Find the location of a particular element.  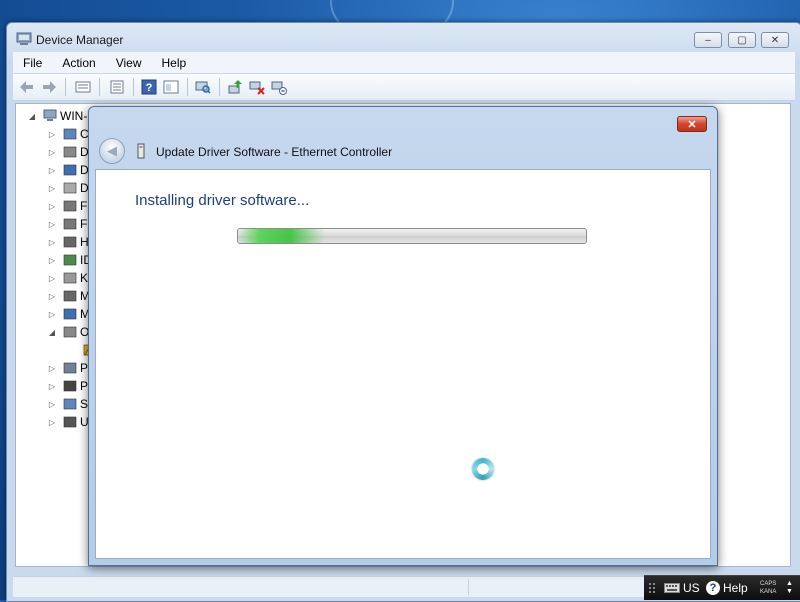

ethernet-device-icon is located at coordinates (141, 151).